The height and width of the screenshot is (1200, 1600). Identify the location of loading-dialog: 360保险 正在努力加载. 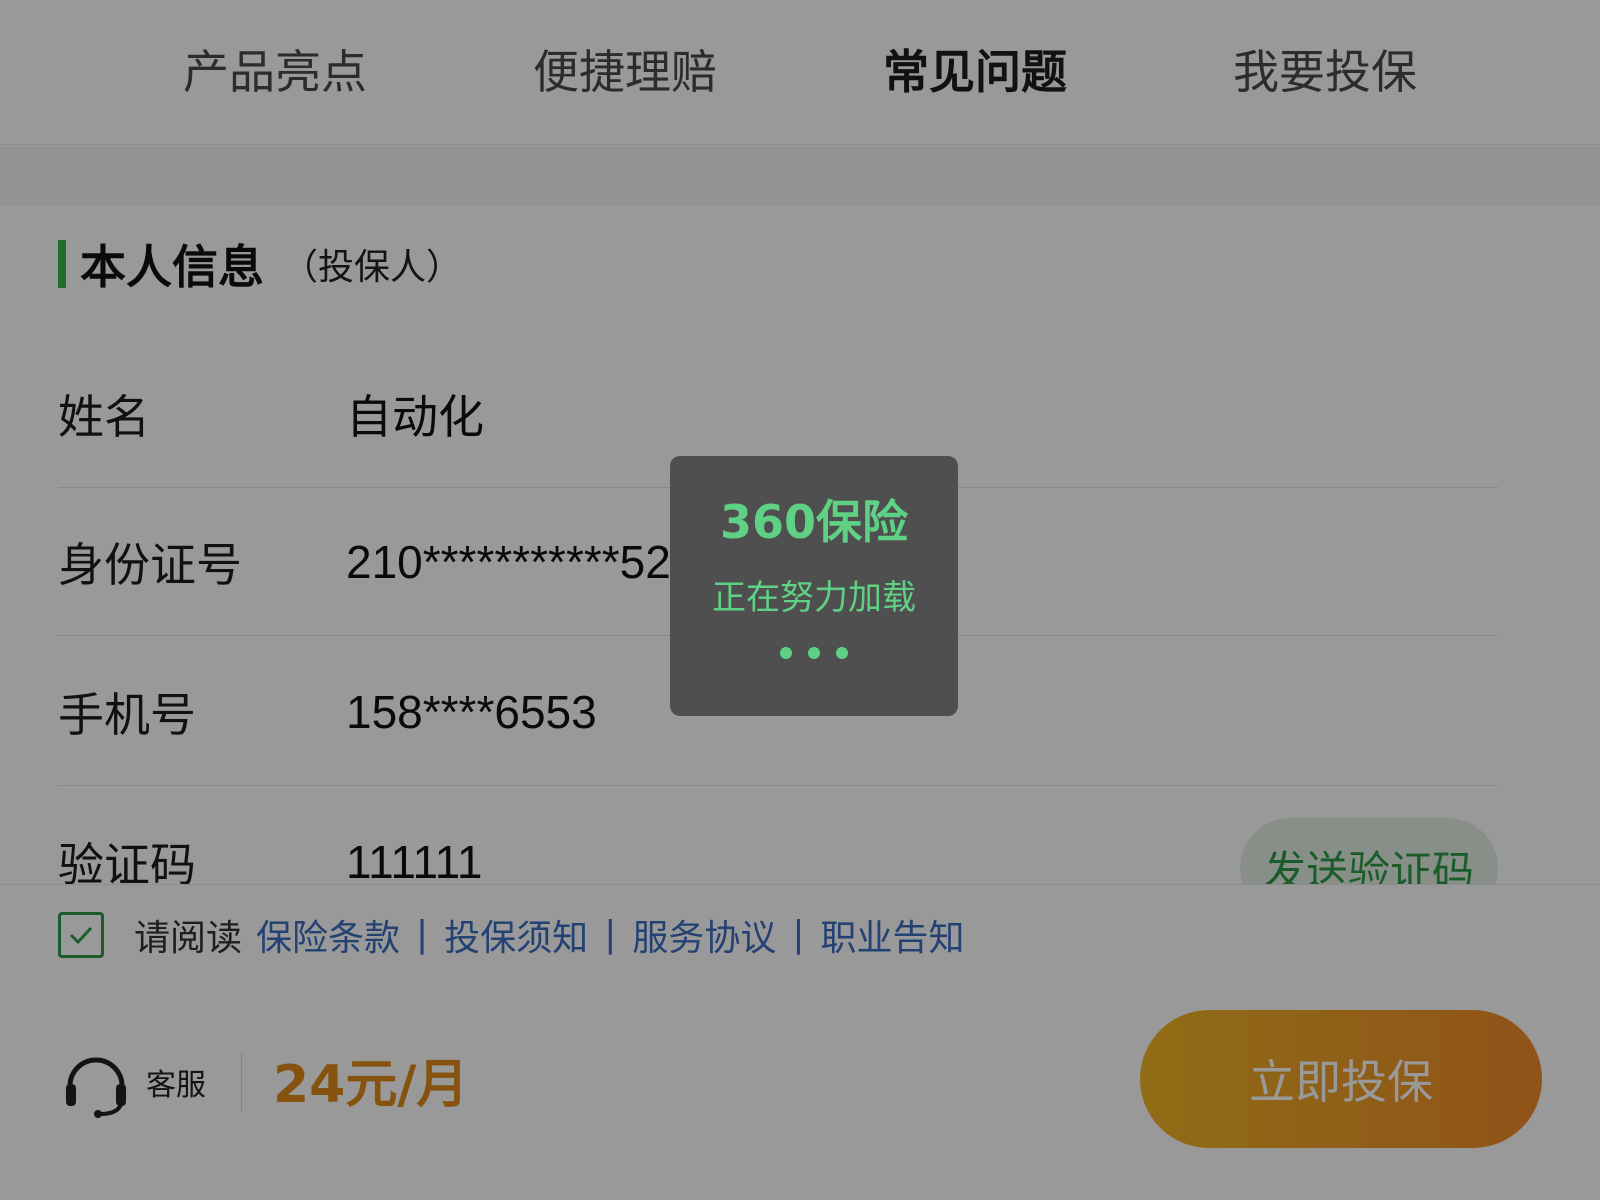
(814, 586).